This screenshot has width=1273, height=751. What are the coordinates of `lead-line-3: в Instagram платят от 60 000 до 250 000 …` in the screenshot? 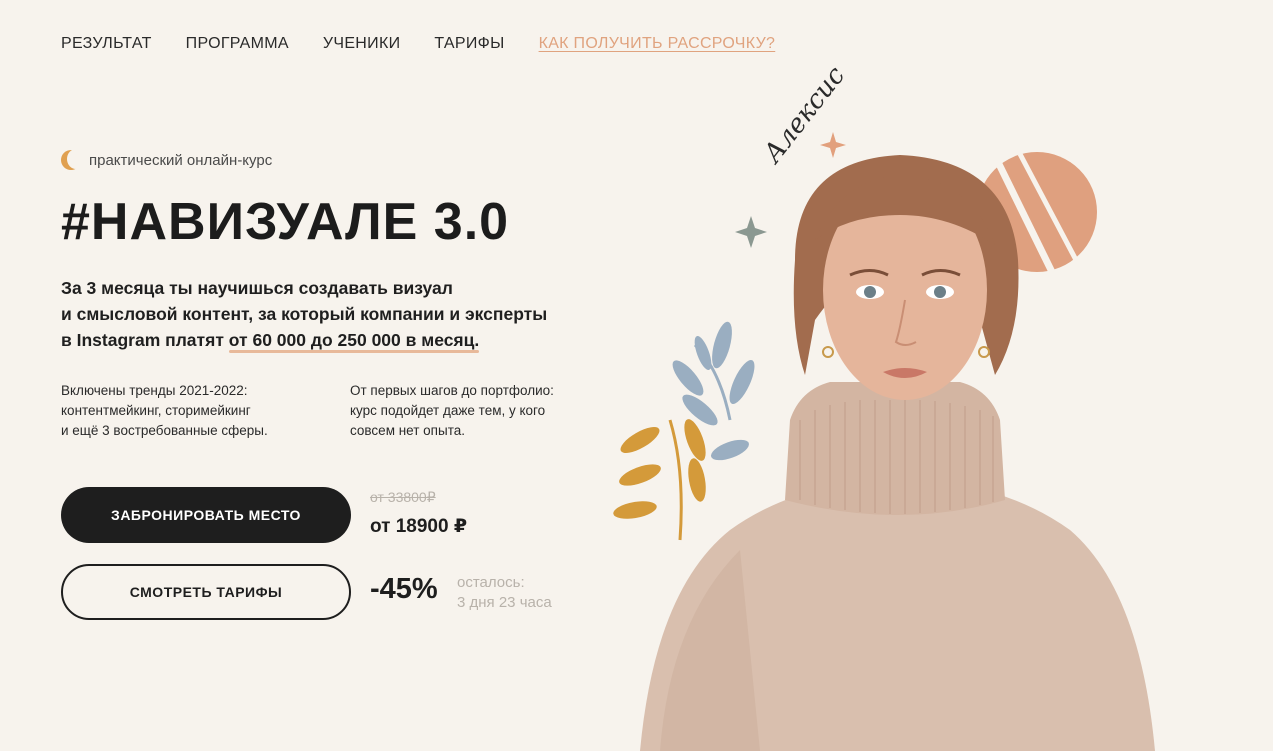 It's located at (341, 340).